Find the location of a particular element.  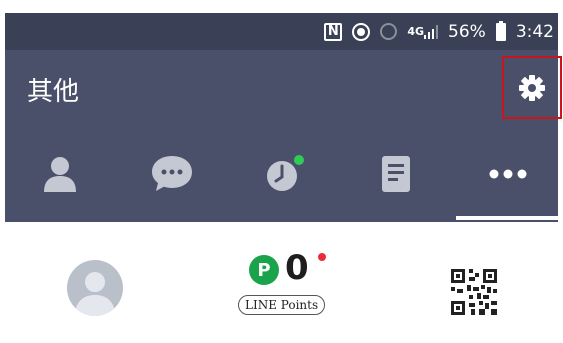

signal-bars-icon is located at coordinates (431, 31).